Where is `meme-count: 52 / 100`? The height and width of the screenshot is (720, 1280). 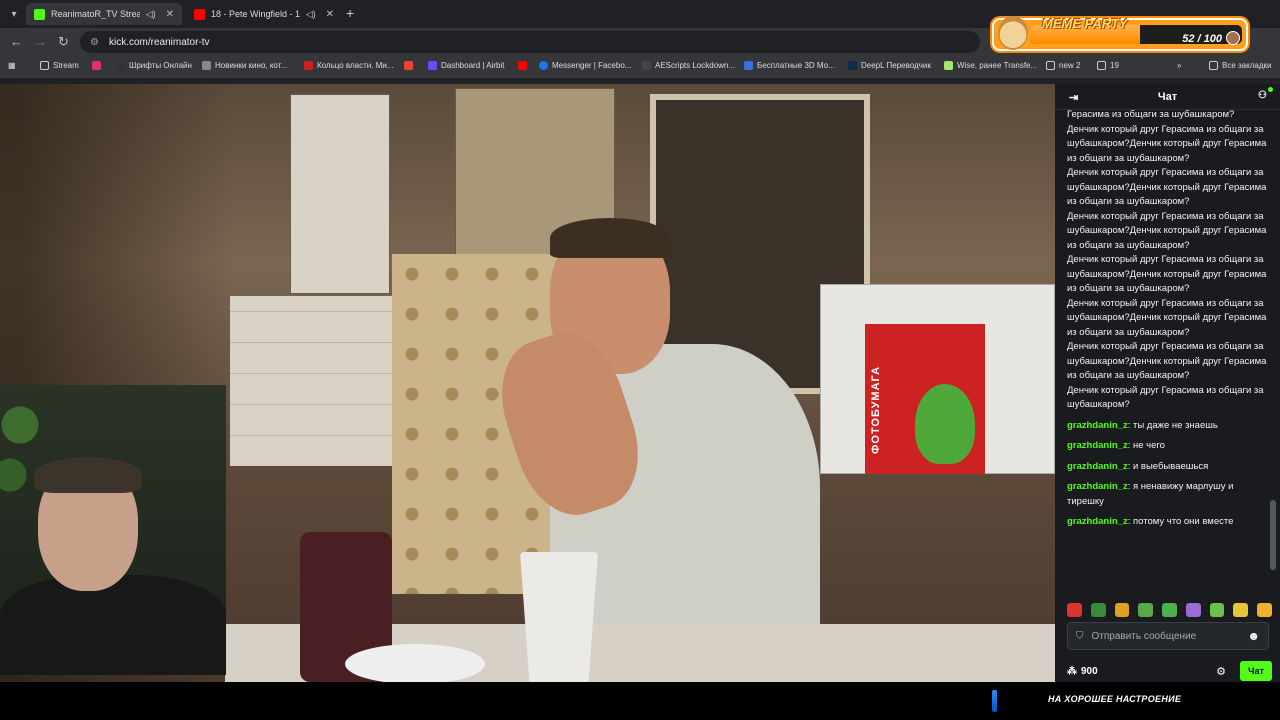 meme-count: 52 / 100 is located at coordinates (1202, 39).